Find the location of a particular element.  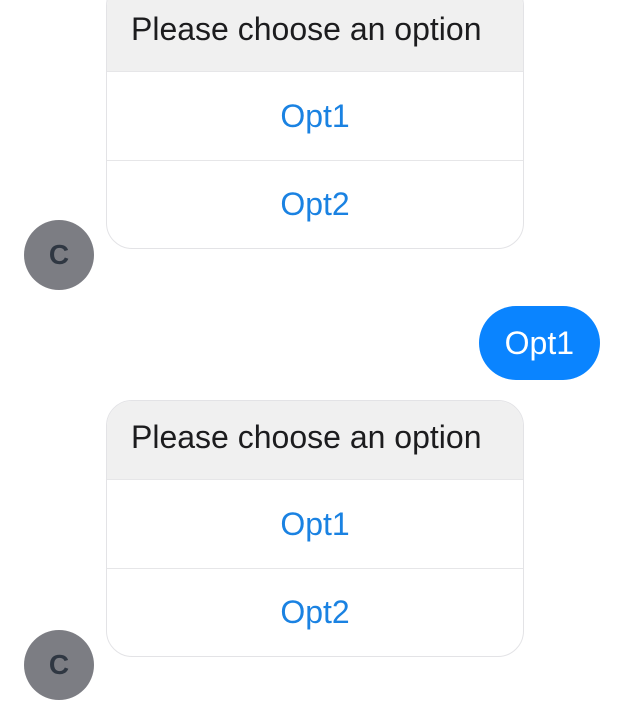

user-message-bubble: Opt1 is located at coordinates (539, 343).